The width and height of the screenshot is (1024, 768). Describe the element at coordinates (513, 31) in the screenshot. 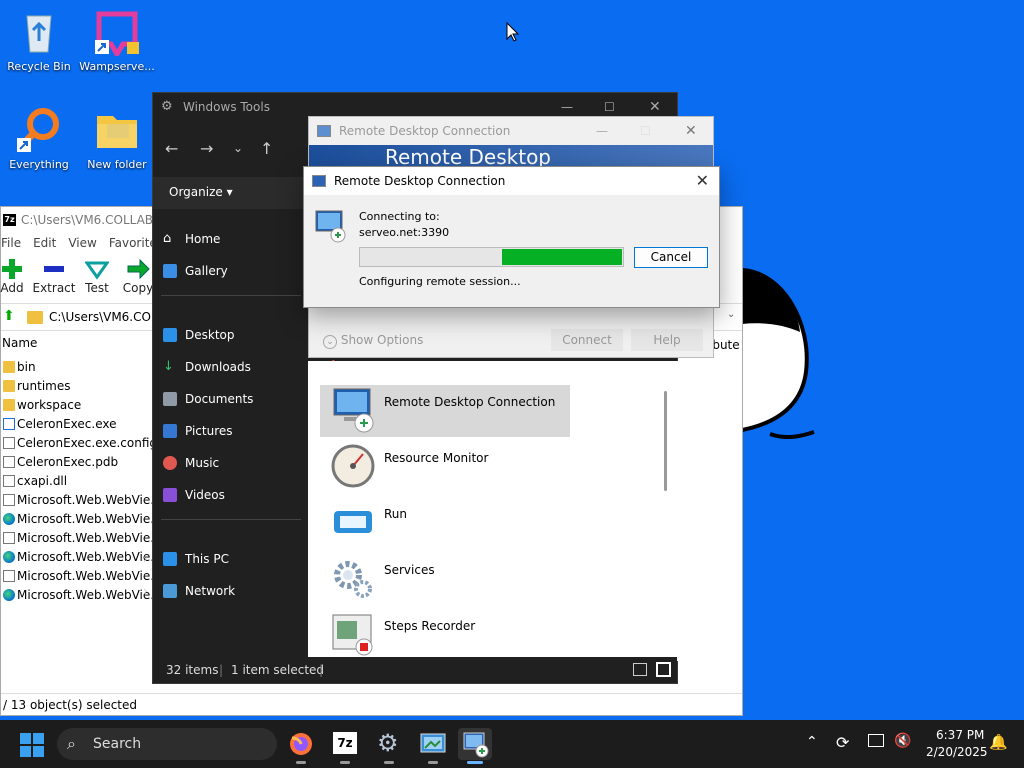

I see `mouse-cursor-icon` at that location.